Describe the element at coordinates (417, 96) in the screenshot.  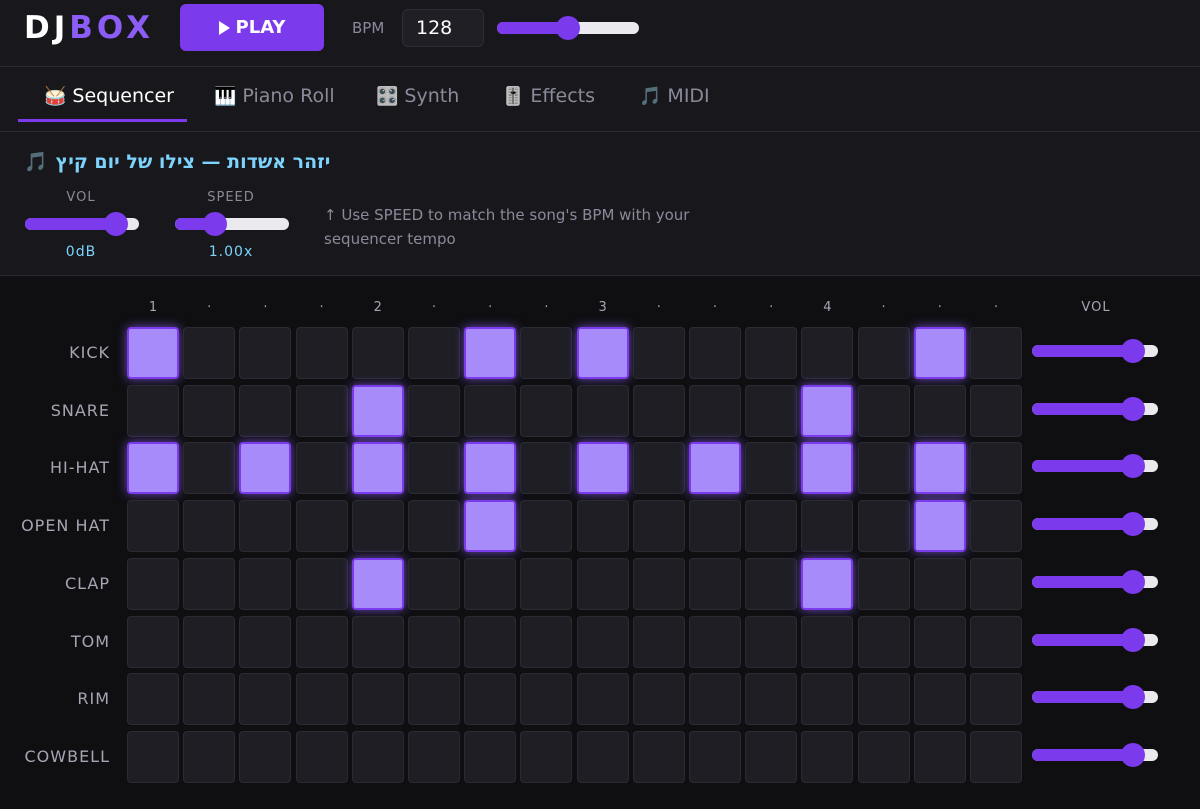
I see `tab-synth: 🎛️ Synth` at that location.